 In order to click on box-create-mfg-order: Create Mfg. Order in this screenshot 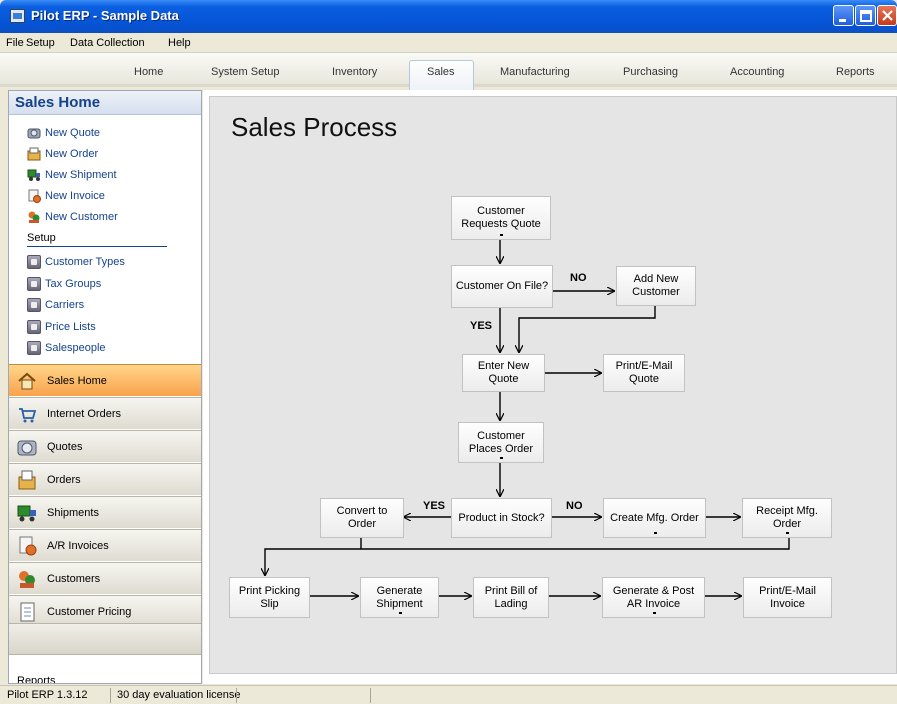, I will do `click(654, 518)`.